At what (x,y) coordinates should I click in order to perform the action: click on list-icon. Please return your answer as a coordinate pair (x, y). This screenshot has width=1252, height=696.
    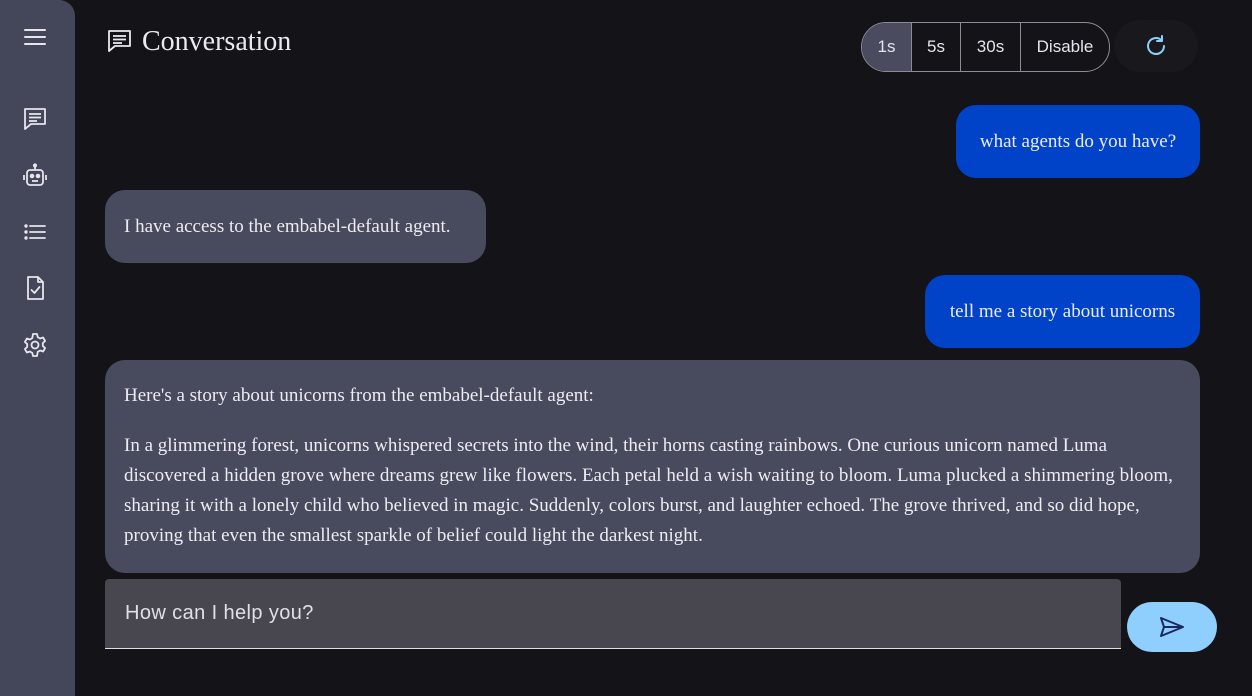
    Looking at the image, I should click on (35, 232).